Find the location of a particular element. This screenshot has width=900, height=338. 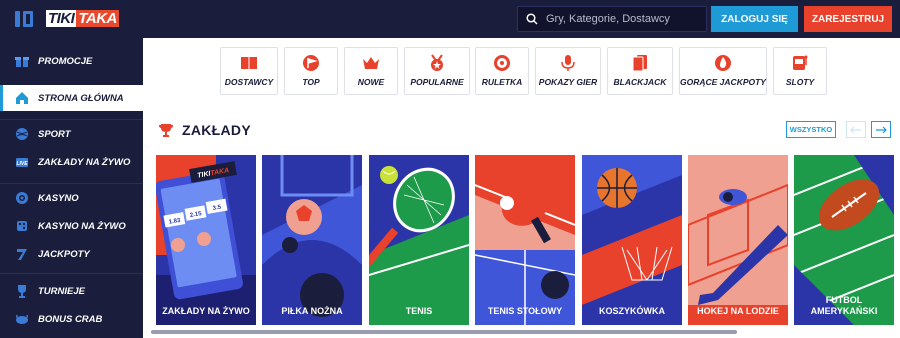

chip-icon is located at coordinates (22, 198).